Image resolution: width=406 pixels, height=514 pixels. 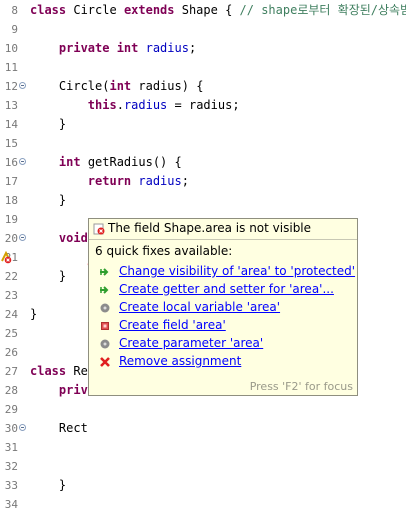 I want to click on line-number: 26, so click(x=11, y=352).